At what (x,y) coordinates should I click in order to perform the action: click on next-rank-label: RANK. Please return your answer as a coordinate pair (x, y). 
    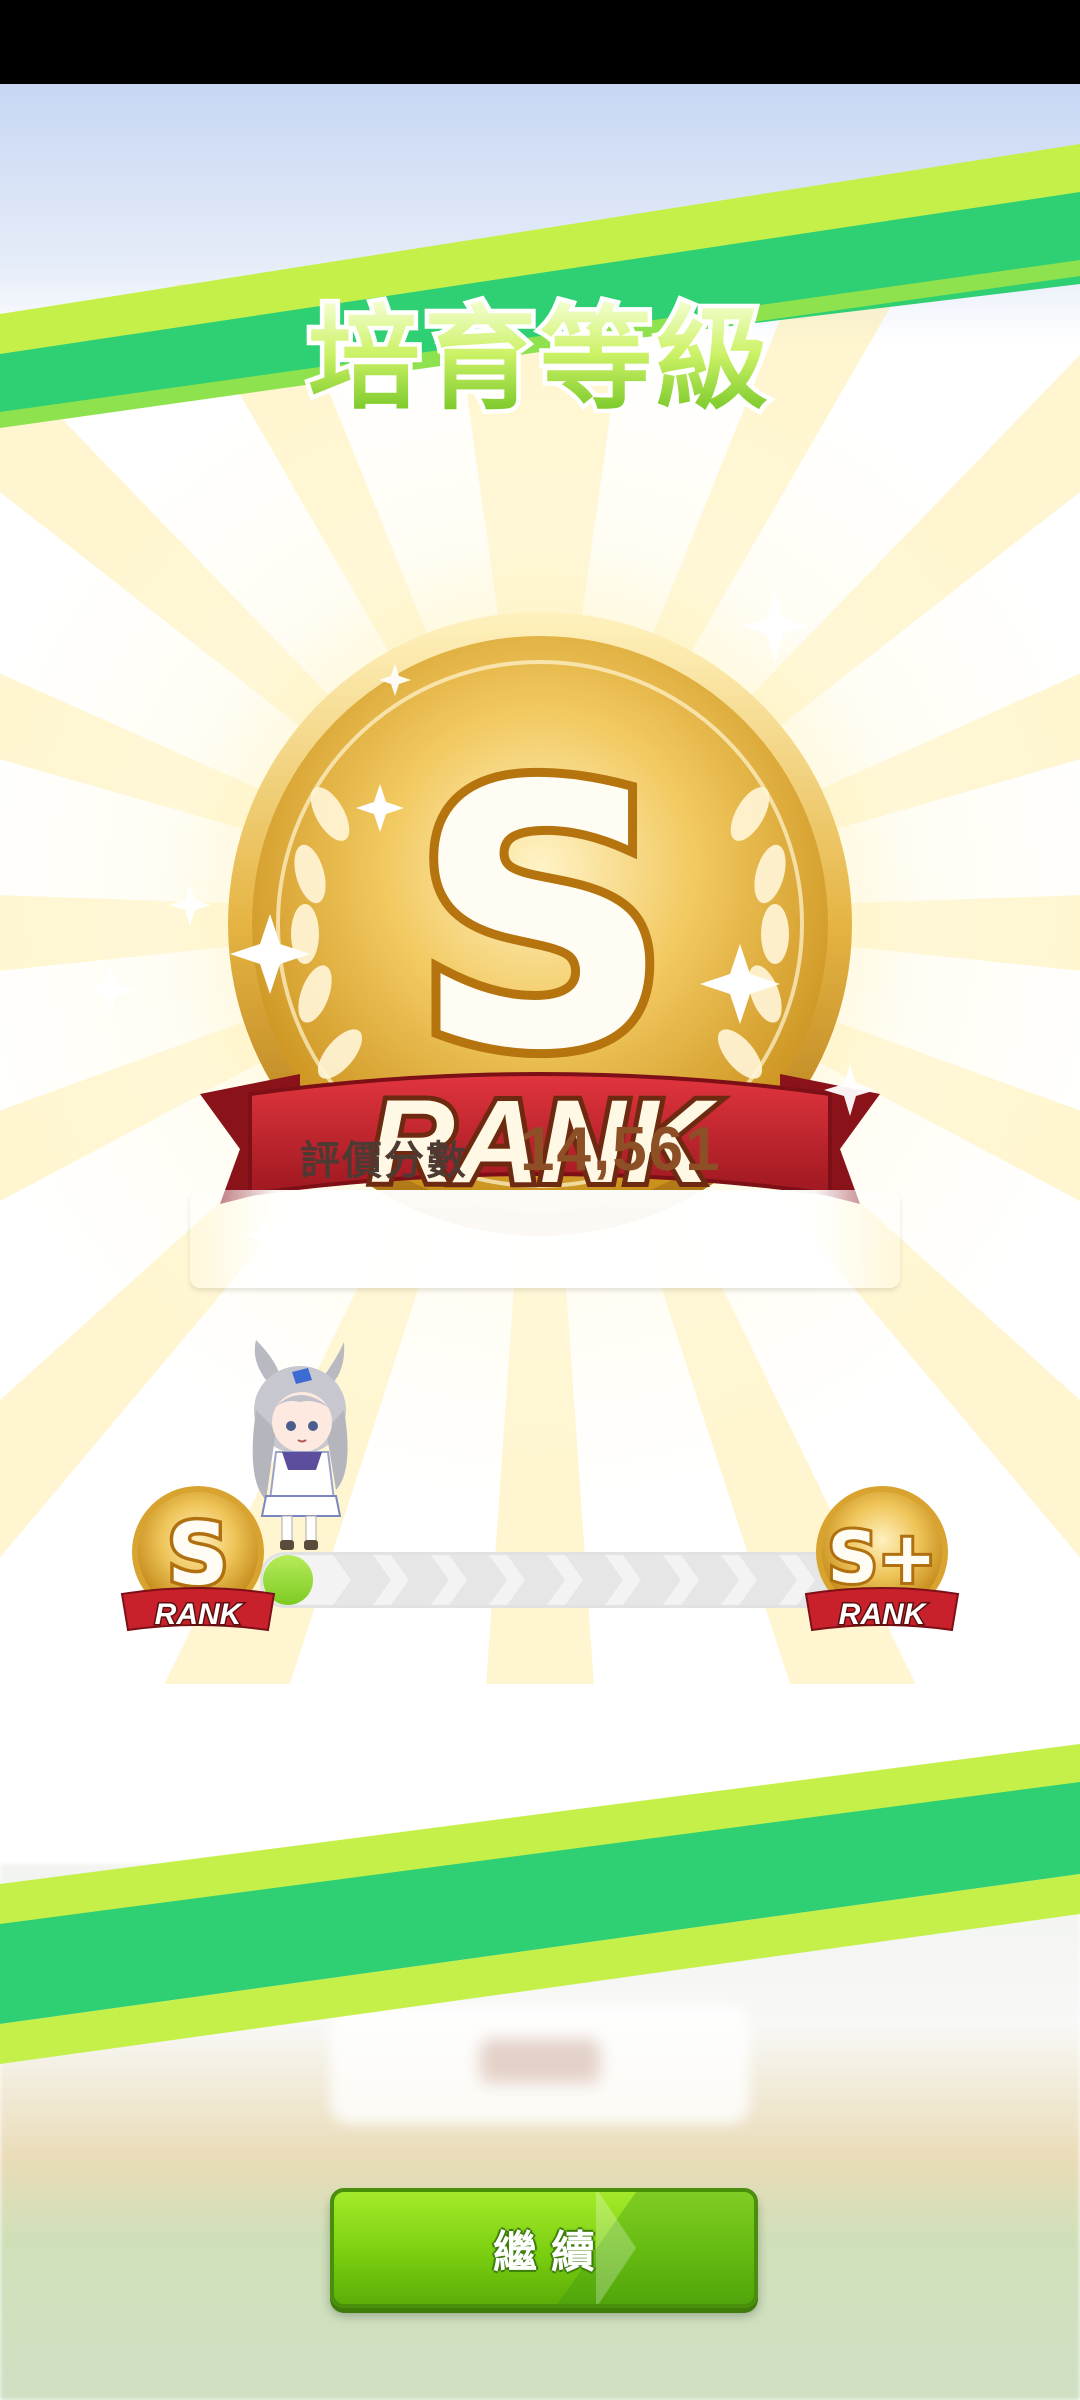
    Looking at the image, I should click on (883, 1614).